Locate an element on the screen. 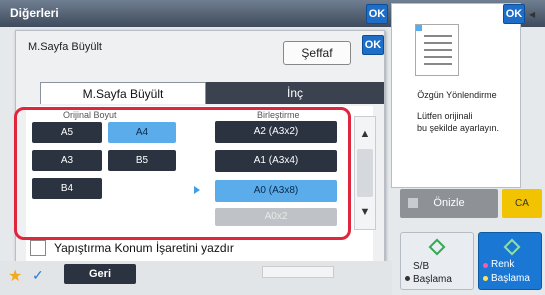 The height and width of the screenshot is (295, 545). clear-all-button: CA is located at coordinates (522, 203).